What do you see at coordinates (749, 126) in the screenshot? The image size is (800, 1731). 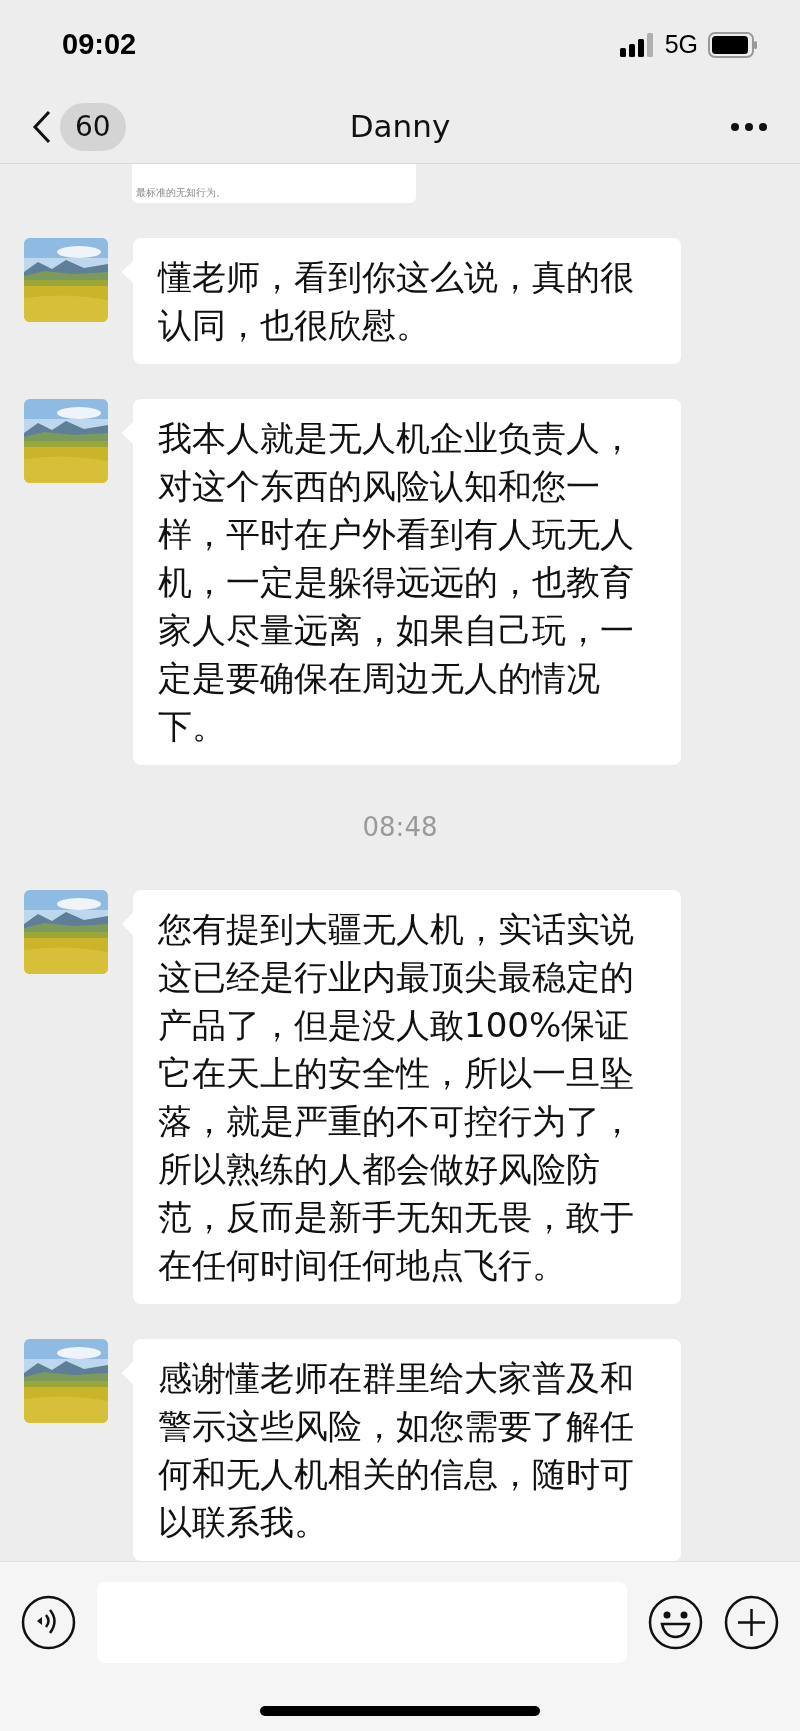 I see `more-icon` at bounding box center [749, 126].